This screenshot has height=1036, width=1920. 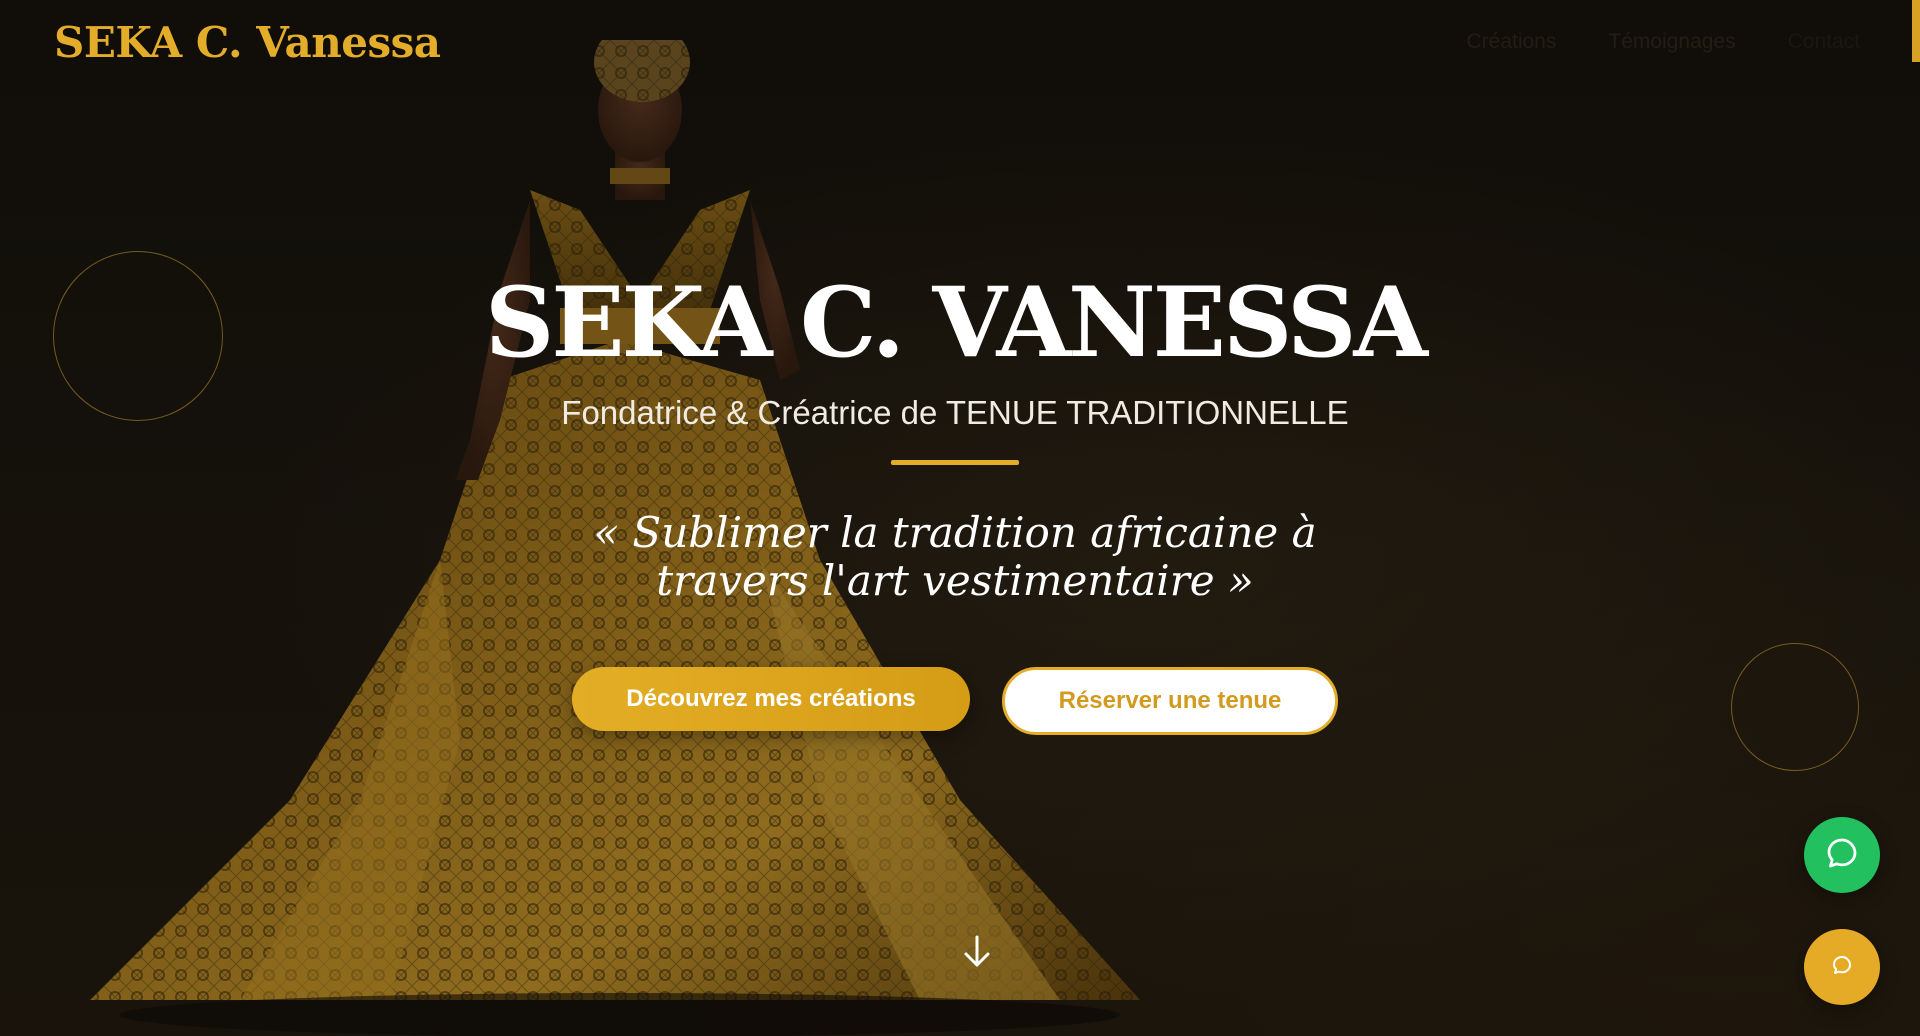 What do you see at coordinates (955, 462) in the screenshot?
I see `hero-divider` at bounding box center [955, 462].